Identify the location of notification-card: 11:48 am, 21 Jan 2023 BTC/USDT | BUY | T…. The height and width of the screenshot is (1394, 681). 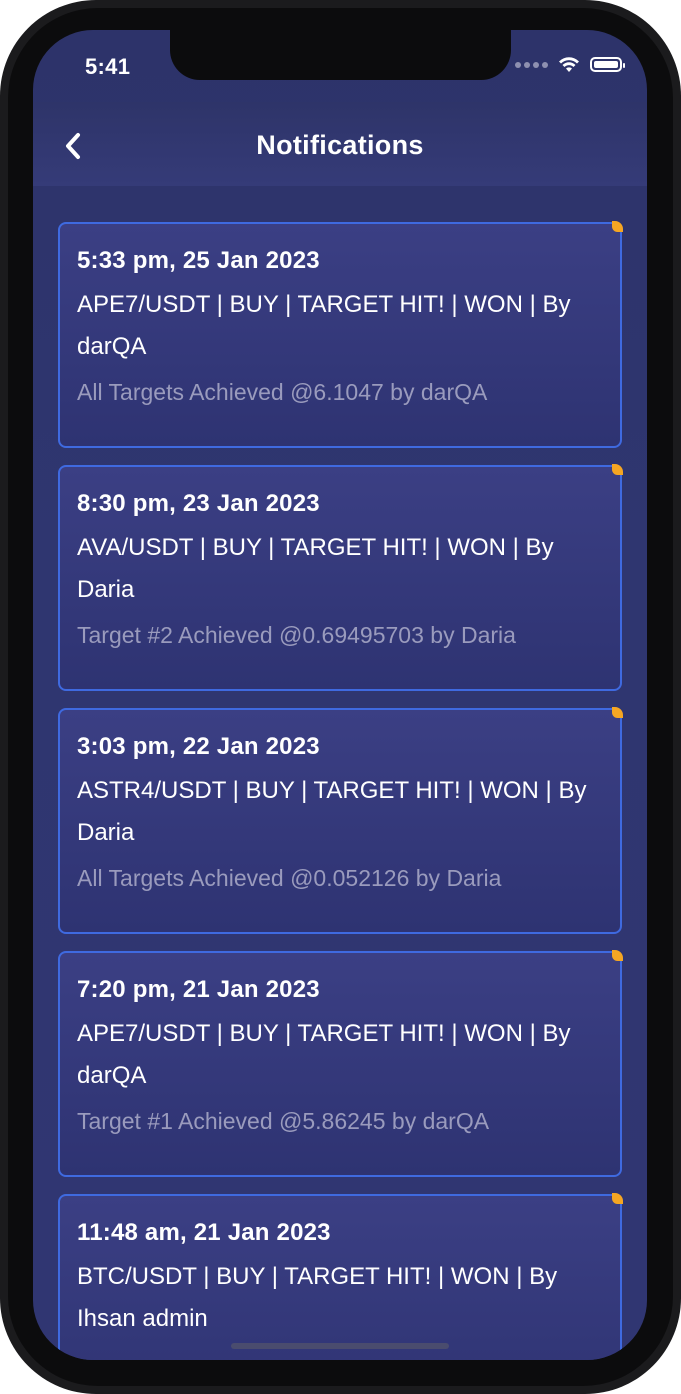
(340, 1276).